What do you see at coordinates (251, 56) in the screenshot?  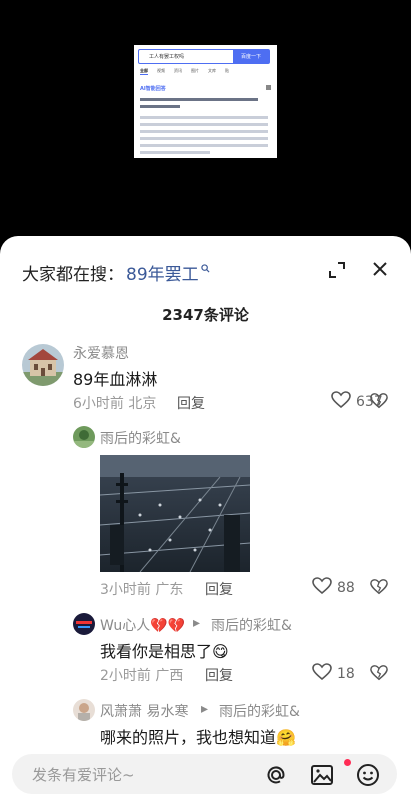 I see `search-button-image: 百度一下` at bounding box center [251, 56].